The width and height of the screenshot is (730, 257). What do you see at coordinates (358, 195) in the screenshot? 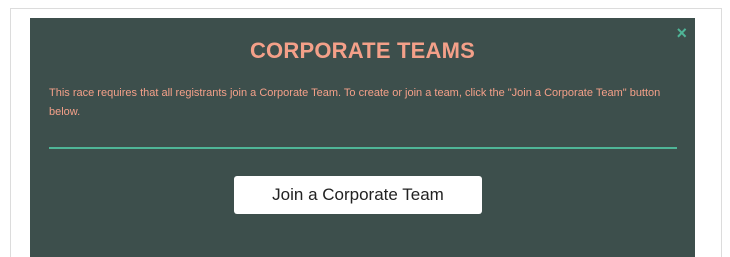
I see `join-corporate-team-button: Join a Corporate Team` at bounding box center [358, 195].